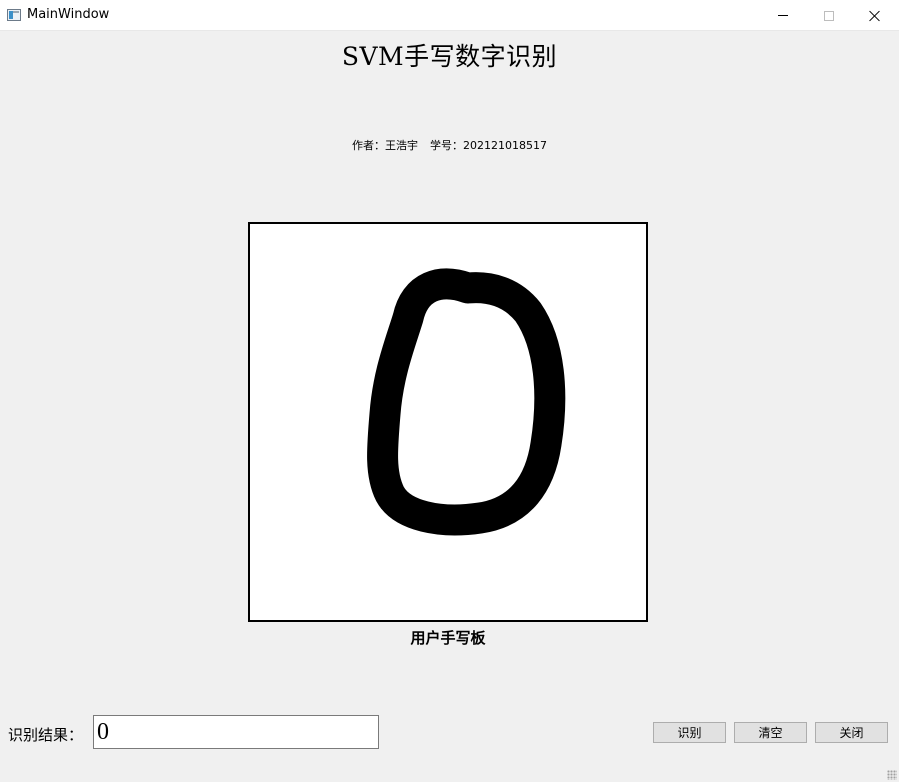  Describe the element at coordinates (449, 15) in the screenshot. I see `window-title-bar: MainWindow` at that location.